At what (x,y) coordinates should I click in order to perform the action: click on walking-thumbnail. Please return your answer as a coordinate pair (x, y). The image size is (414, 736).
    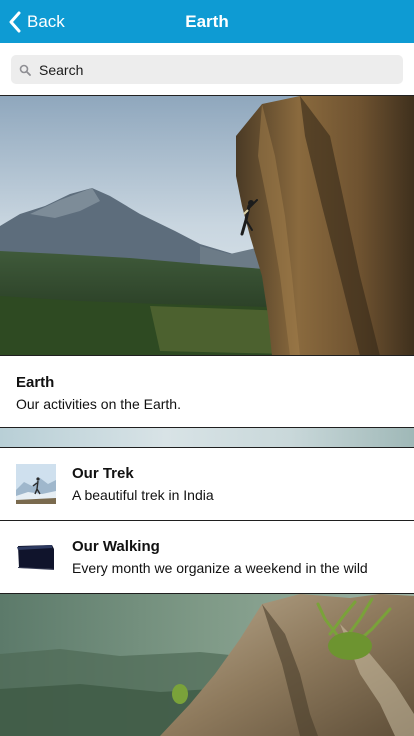
    Looking at the image, I should click on (36, 557).